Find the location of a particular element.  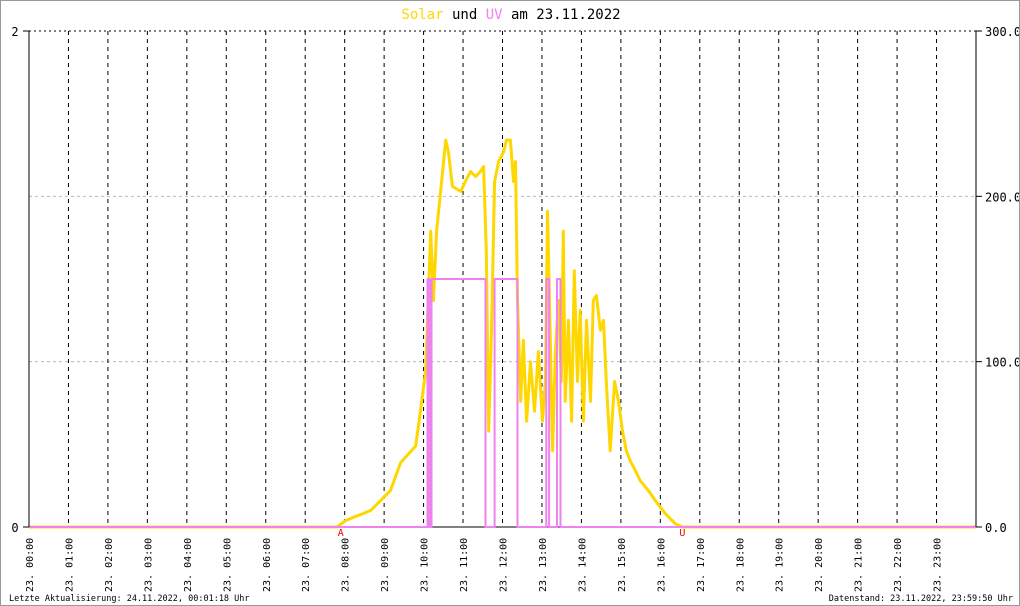

markers: AU is located at coordinates (512, 533).